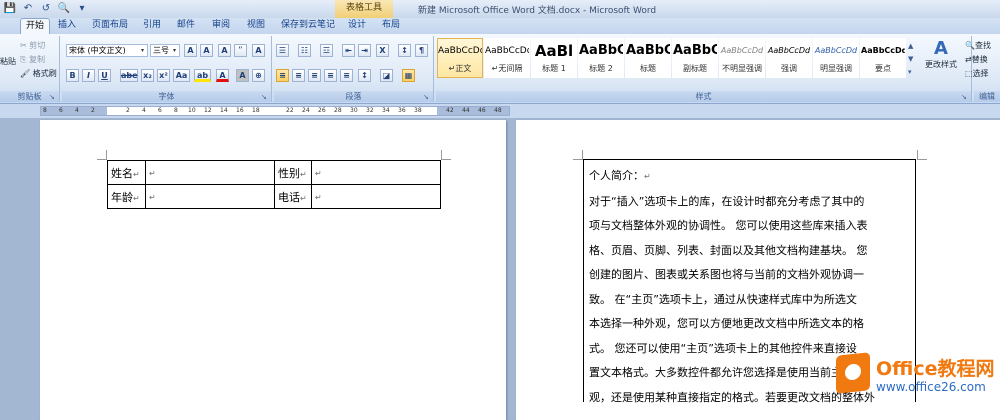  I want to click on borders-icon: ▦, so click(408, 75).